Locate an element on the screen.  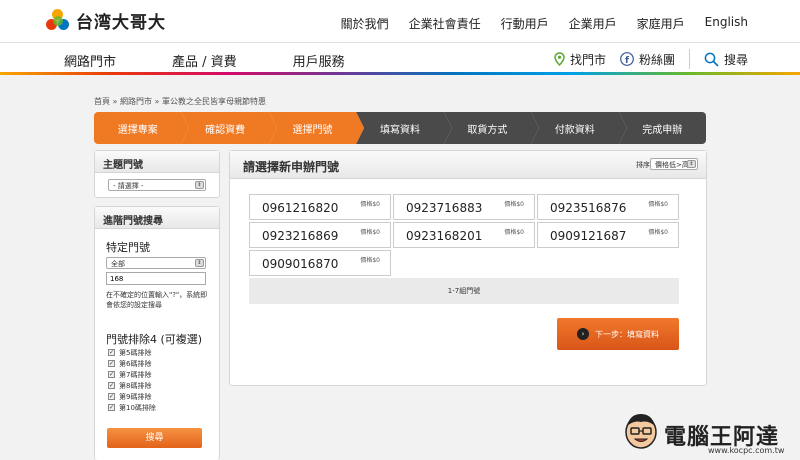
phone-number: 0909016870 is located at coordinates (300, 264).